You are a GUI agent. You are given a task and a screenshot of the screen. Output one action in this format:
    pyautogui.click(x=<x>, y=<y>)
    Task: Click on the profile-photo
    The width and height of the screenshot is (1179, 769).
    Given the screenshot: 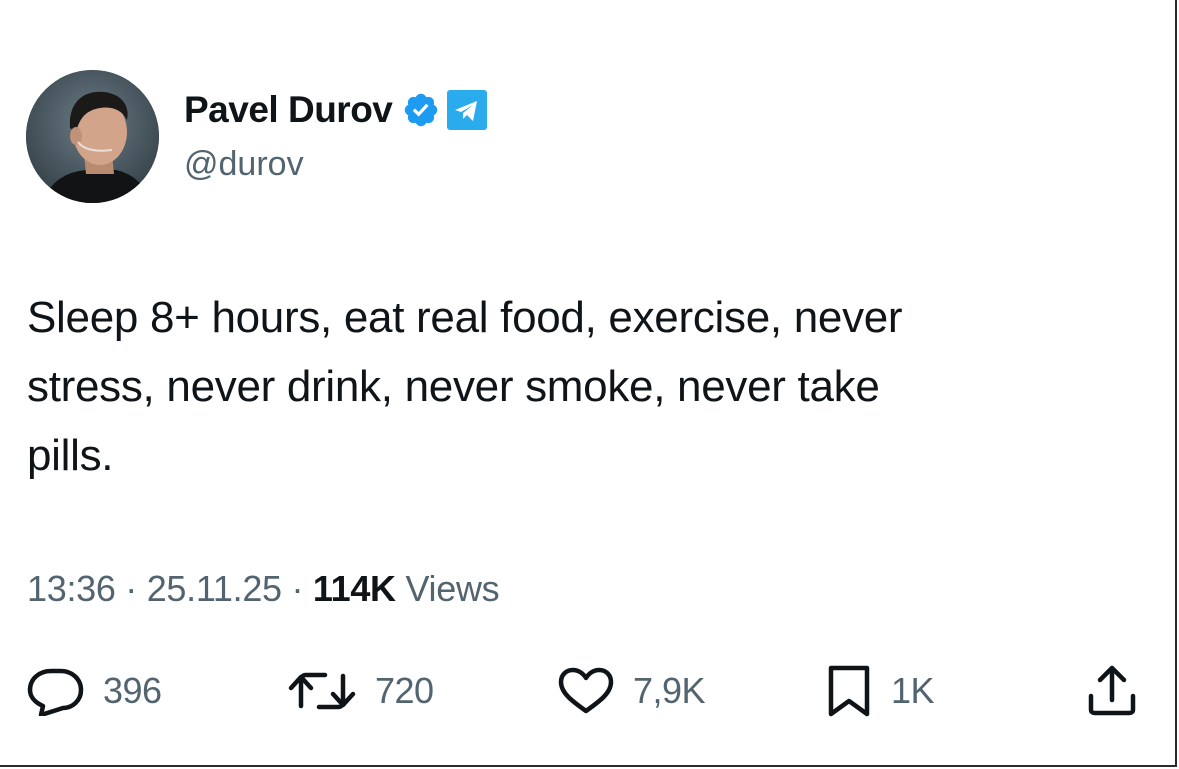 What is the action you would take?
    pyautogui.click(x=92, y=136)
    